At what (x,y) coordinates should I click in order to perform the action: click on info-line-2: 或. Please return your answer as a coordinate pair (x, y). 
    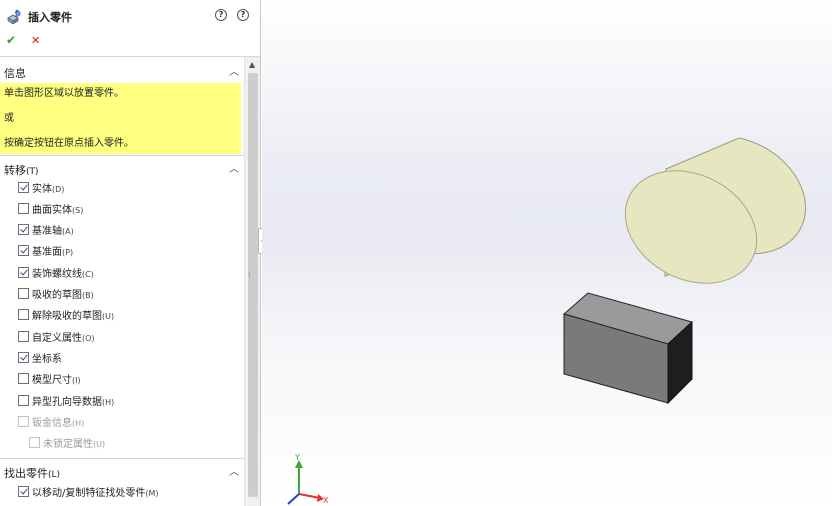
    Looking at the image, I should click on (9, 118).